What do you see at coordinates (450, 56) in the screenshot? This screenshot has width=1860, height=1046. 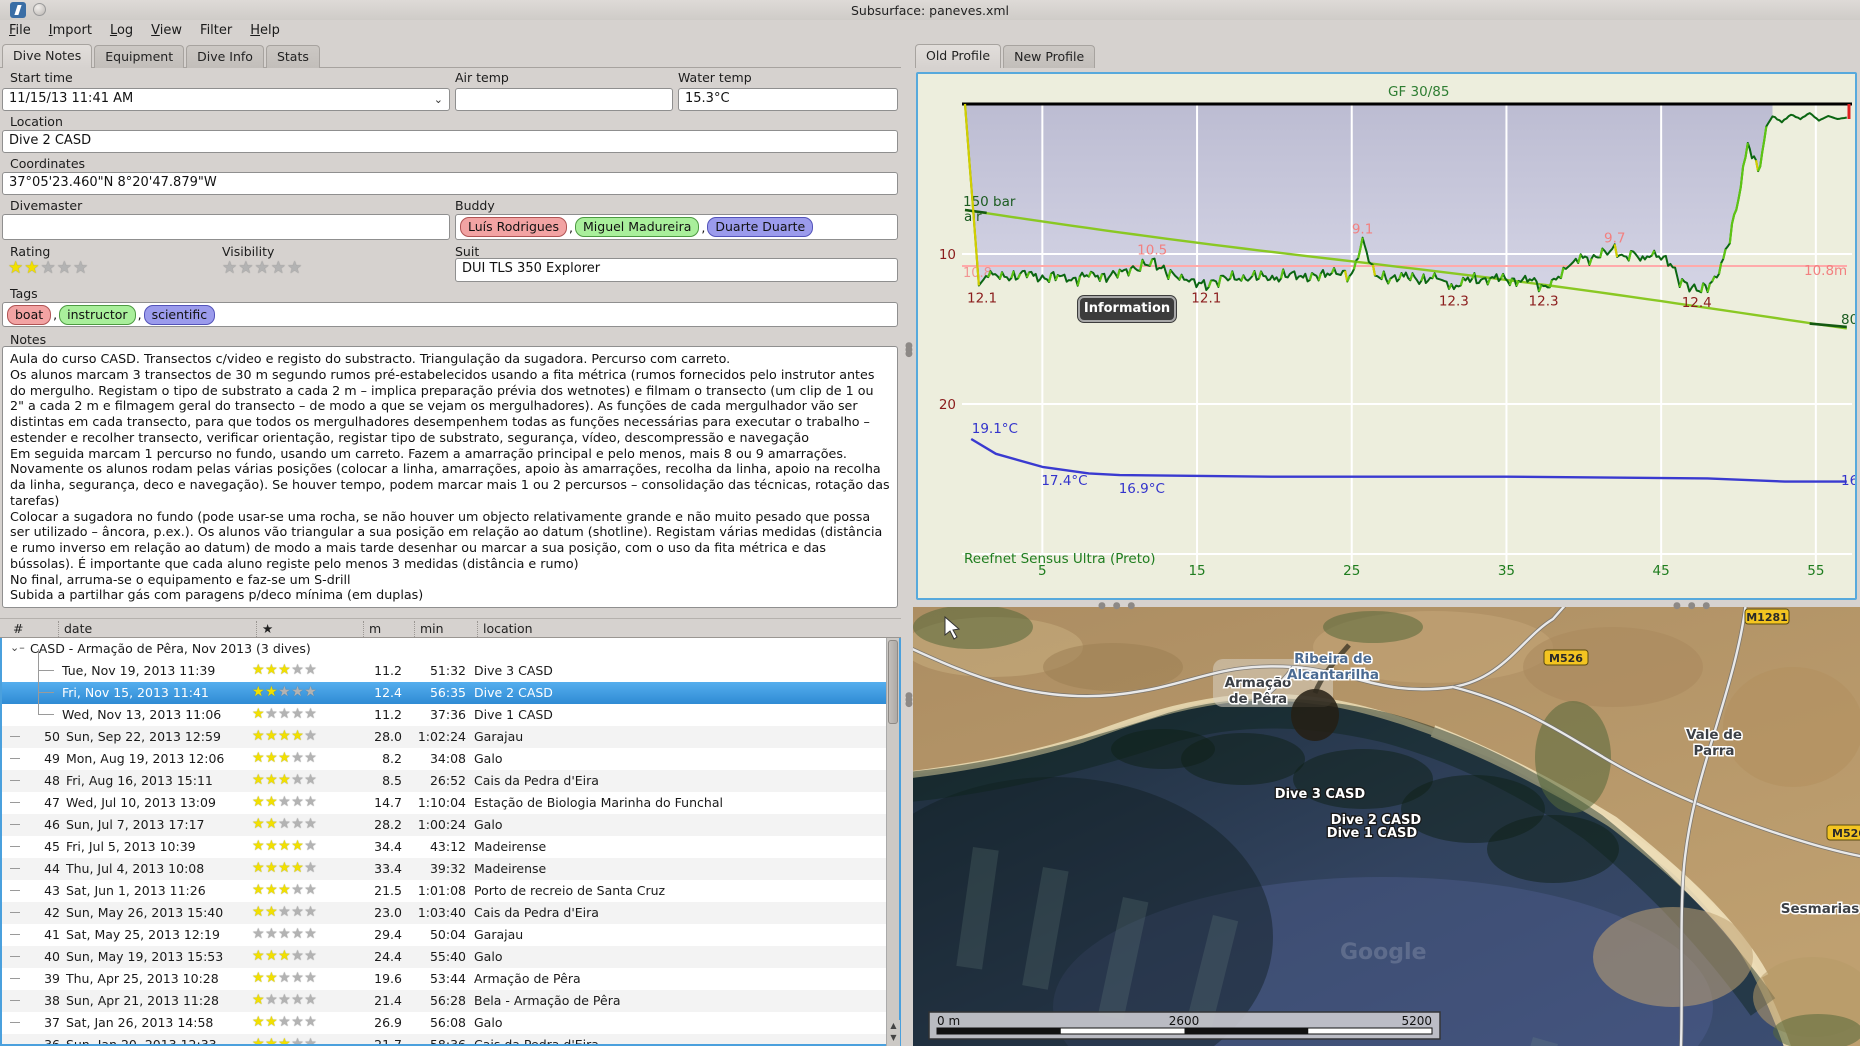 I see `left-tabbar: Dive Notes Equipment Dive Info Stats` at bounding box center [450, 56].